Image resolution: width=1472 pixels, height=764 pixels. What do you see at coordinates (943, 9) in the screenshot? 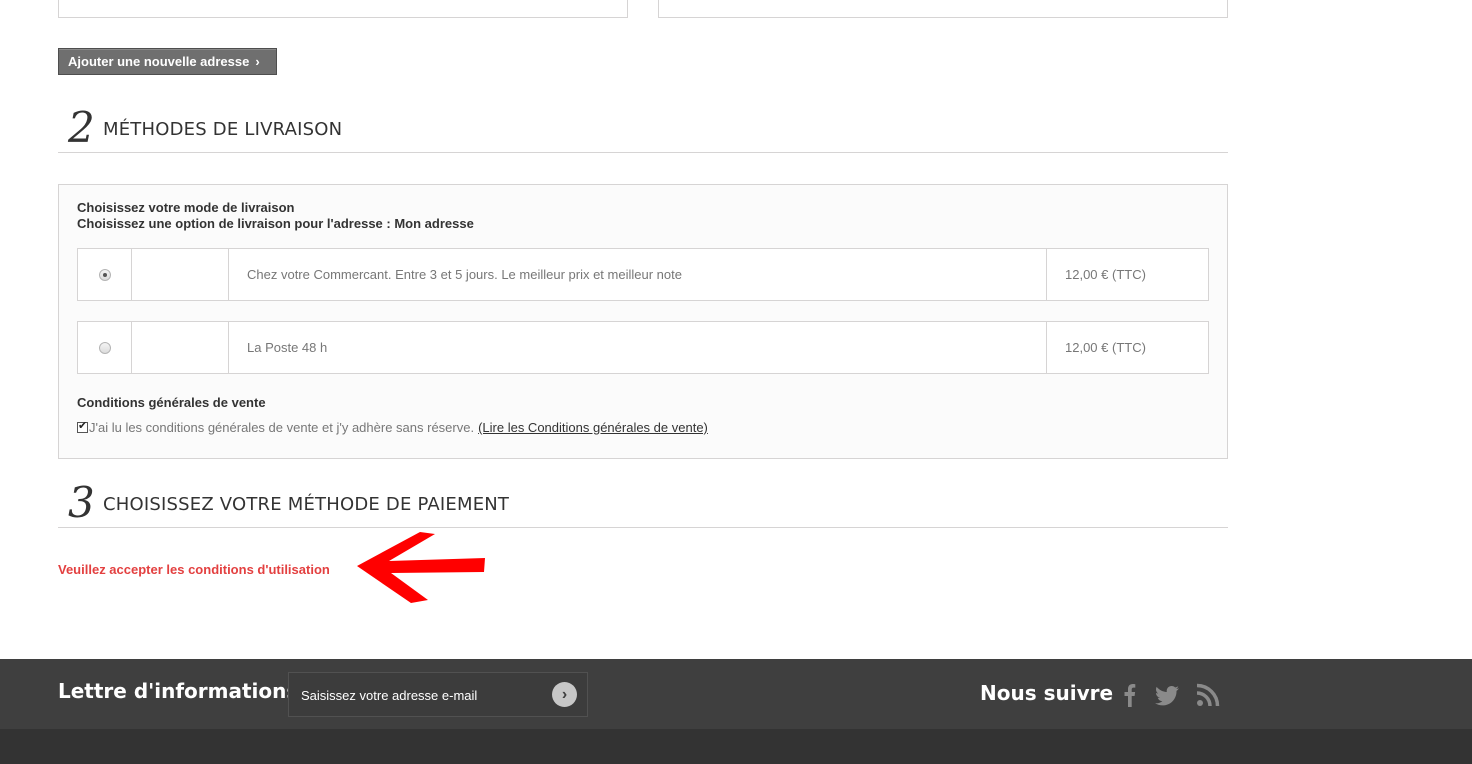
I see `address-box-invoice` at bounding box center [943, 9].